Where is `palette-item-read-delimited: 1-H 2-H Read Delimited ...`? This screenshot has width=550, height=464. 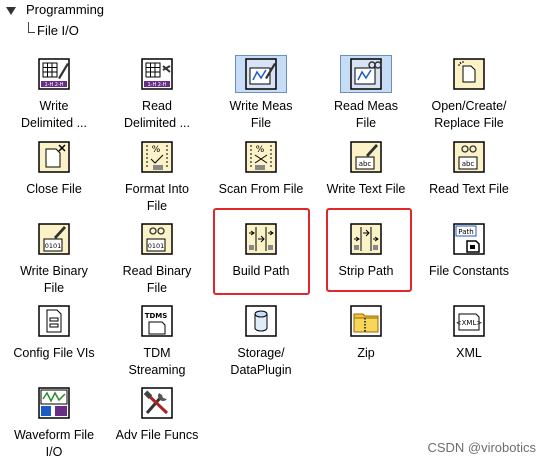 palette-item-read-delimited: 1-H 2-H Read Delimited ... is located at coordinates (157, 99).